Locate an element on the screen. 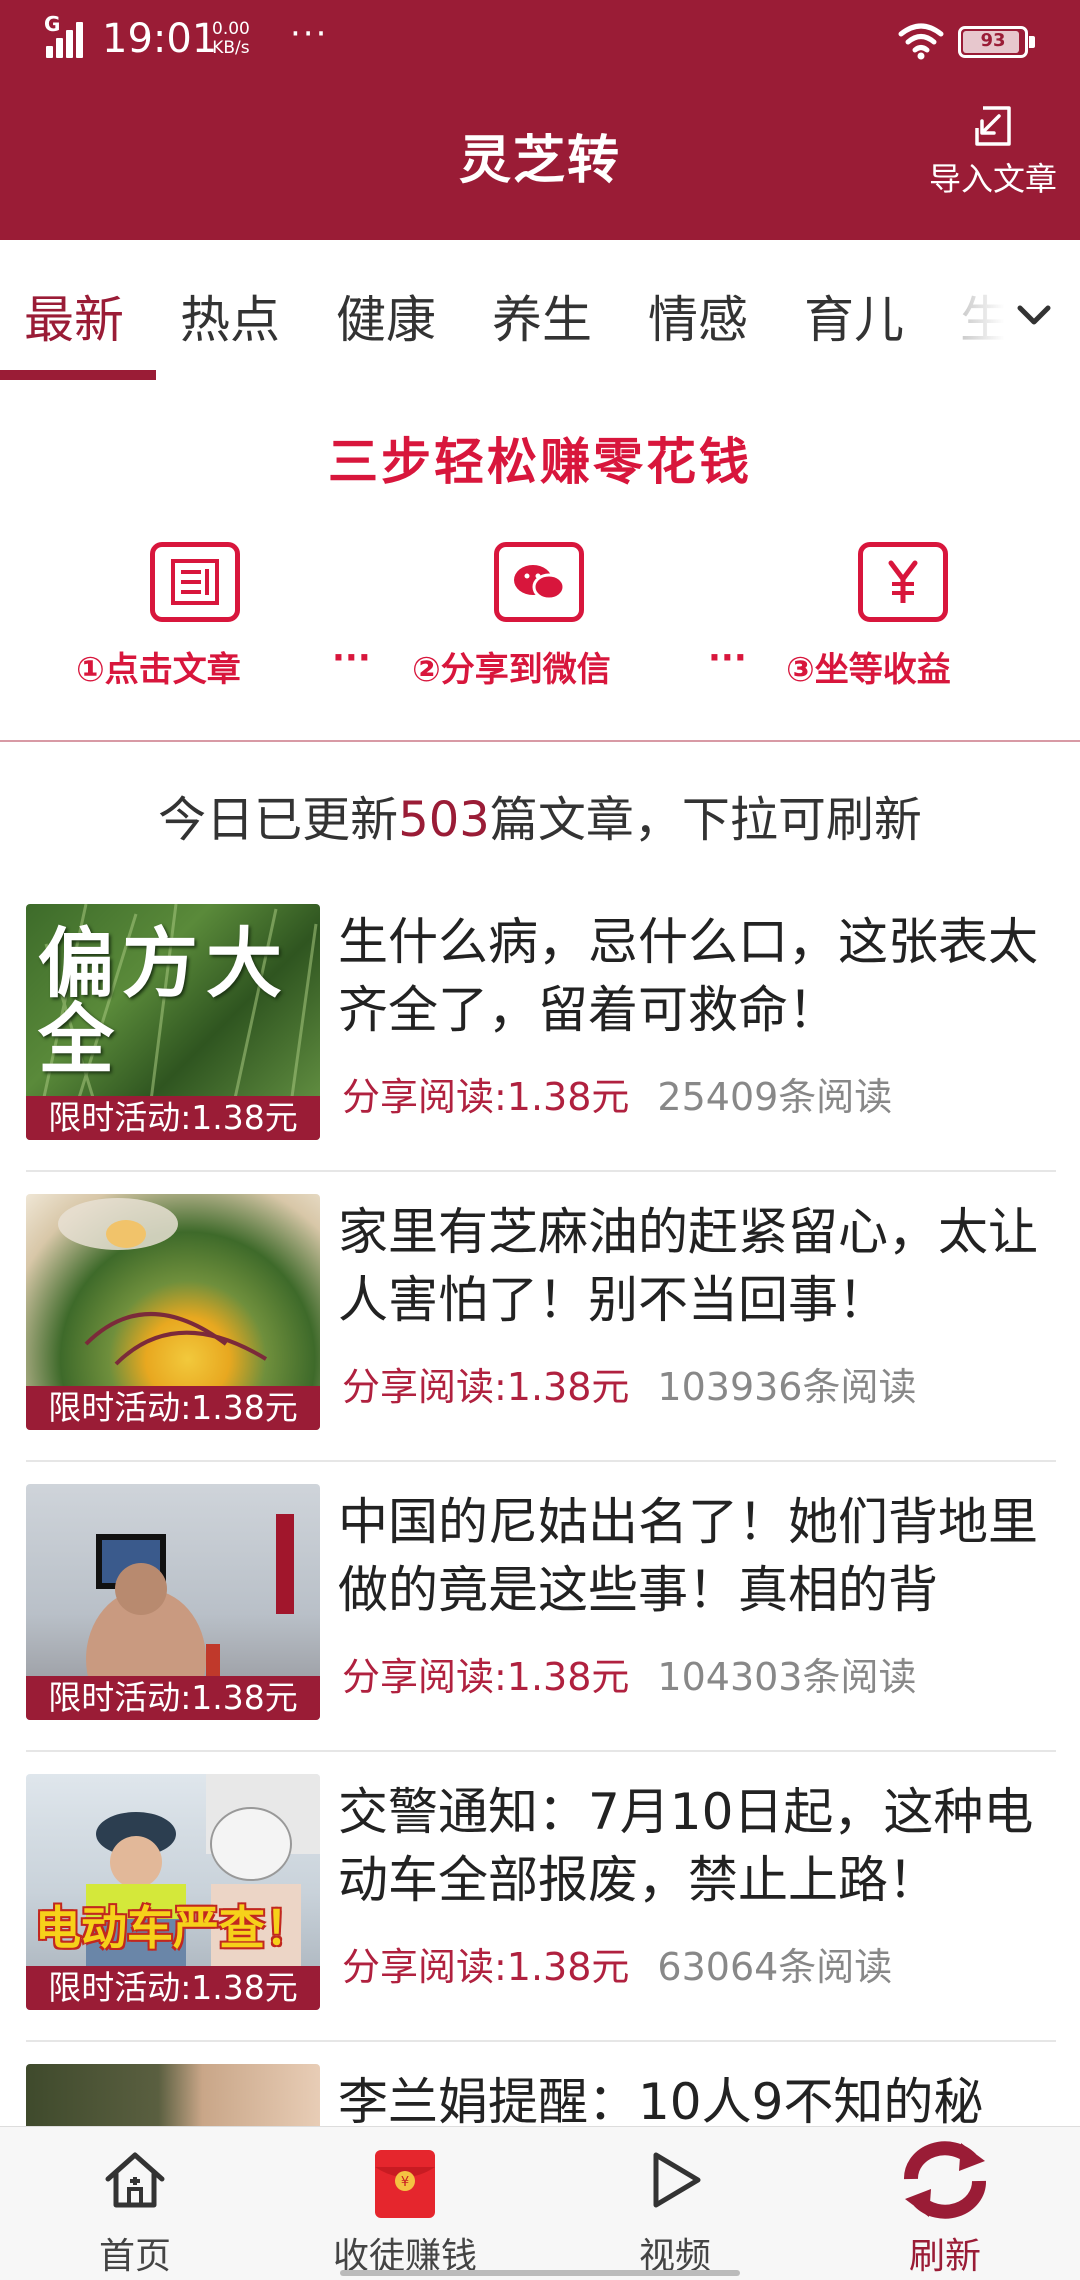  update-notice: 今日已更新503篇文章，下拉可刷新 is located at coordinates (540, 812).